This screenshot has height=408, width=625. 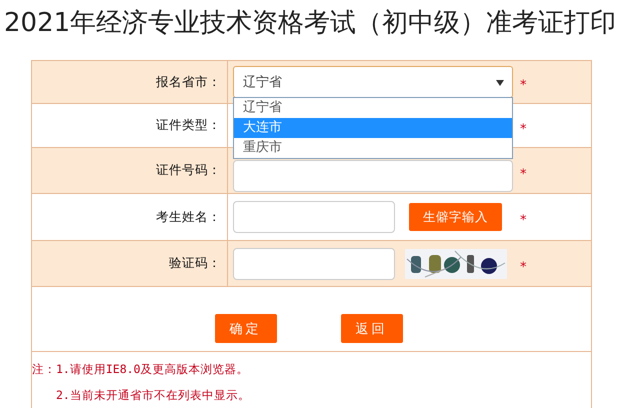 What do you see at coordinates (188, 82) in the screenshot?
I see `field-label: 报名省市：` at bounding box center [188, 82].